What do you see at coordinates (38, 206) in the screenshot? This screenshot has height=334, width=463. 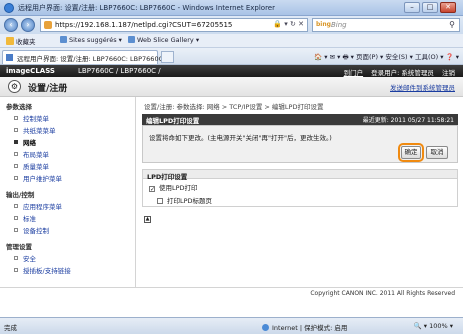 I see `sidebar-item-application-menu: 应用程序菜单` at bounding box center [38, 206].